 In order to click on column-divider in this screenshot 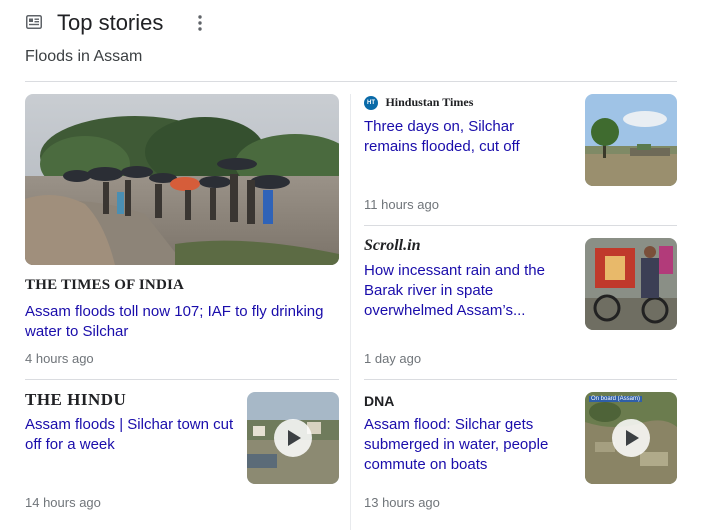, I will do `click(350, 312)`.